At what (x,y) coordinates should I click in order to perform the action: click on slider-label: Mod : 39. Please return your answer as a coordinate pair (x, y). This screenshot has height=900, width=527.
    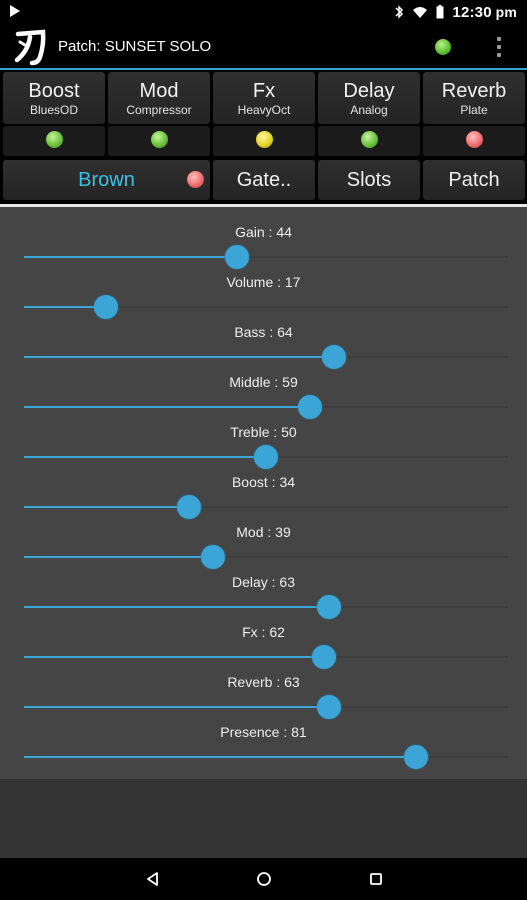
    Looking at the image, I should click on (263, 532).